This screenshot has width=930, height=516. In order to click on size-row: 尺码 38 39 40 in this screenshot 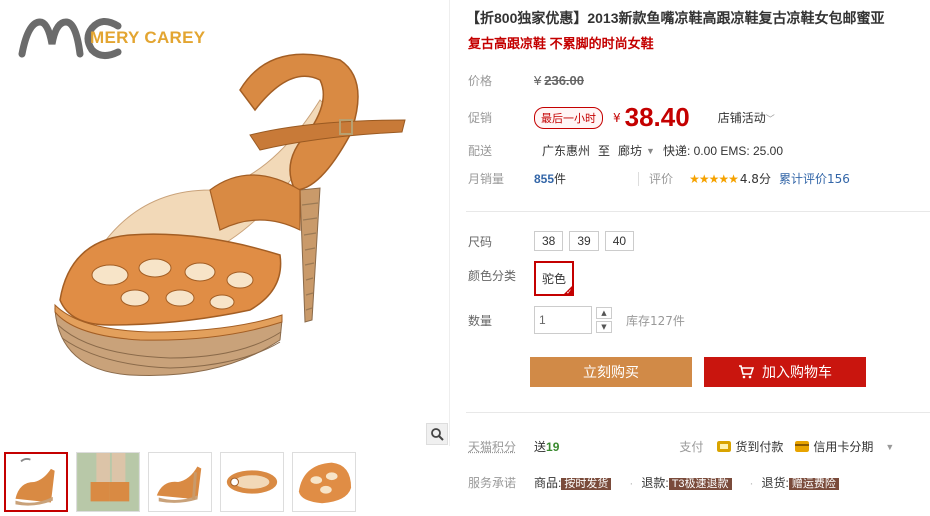, I will do `click(554, 241)`.